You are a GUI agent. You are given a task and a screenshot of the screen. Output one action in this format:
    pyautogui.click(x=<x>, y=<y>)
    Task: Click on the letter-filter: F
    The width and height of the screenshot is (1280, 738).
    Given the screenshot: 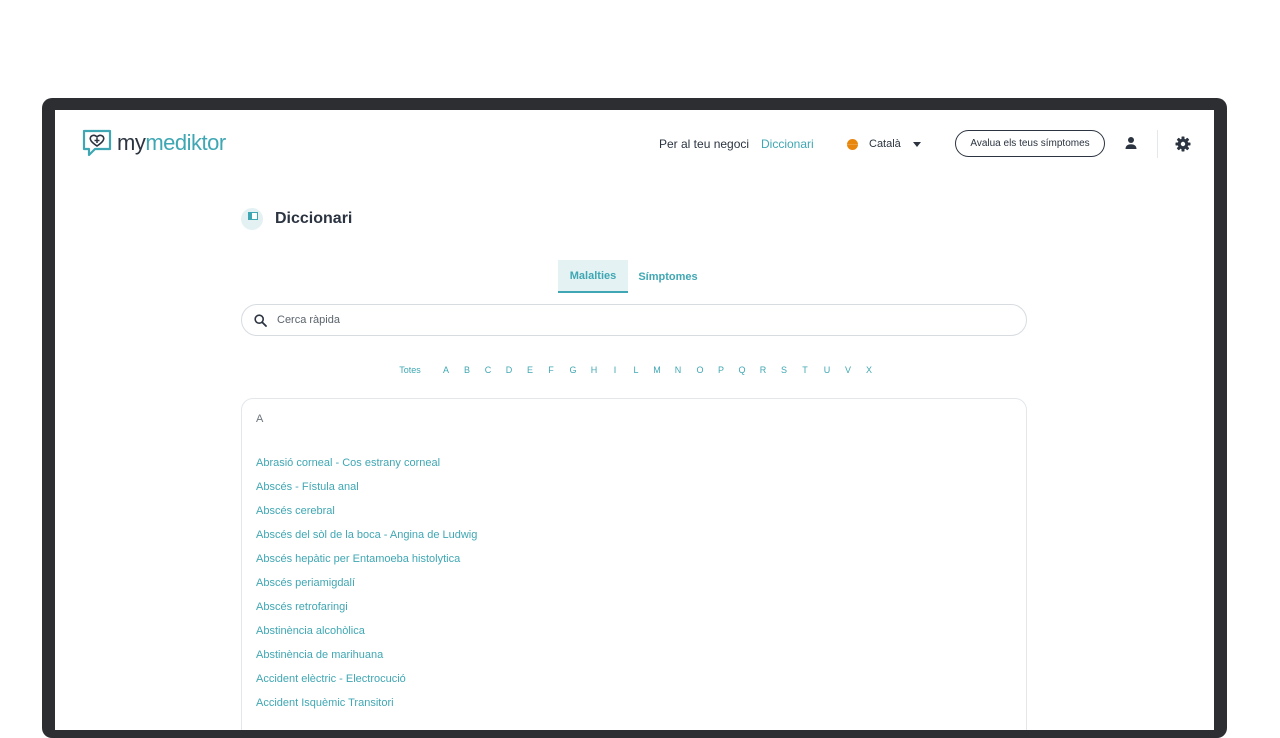 What is the action you would take?
    pyautogui.click(x=551, y=370)
    